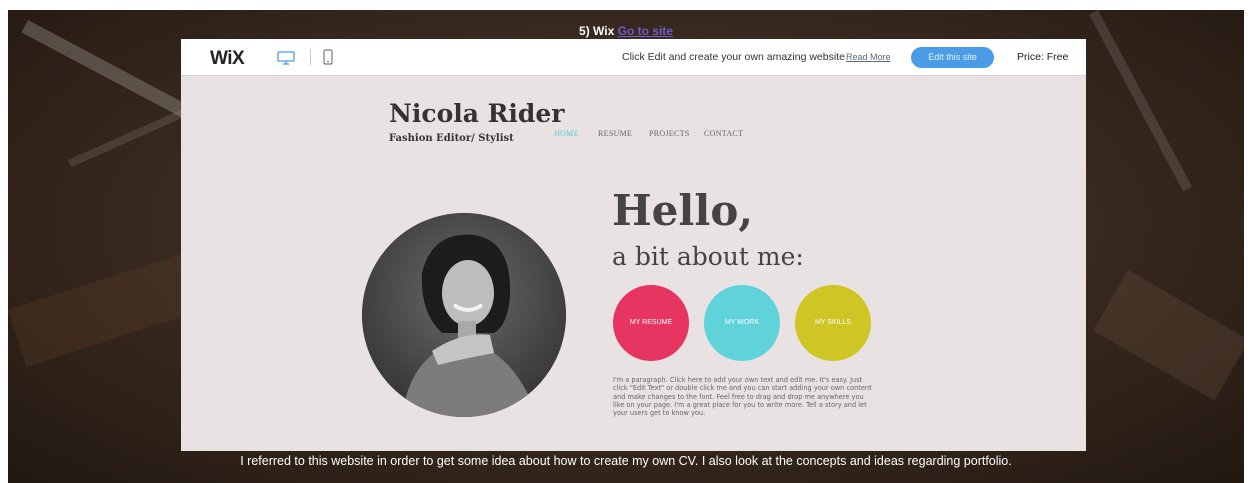 The width and height of the screenshot is (1252, 483). I want to click on bar-divider, so click(310, 57).